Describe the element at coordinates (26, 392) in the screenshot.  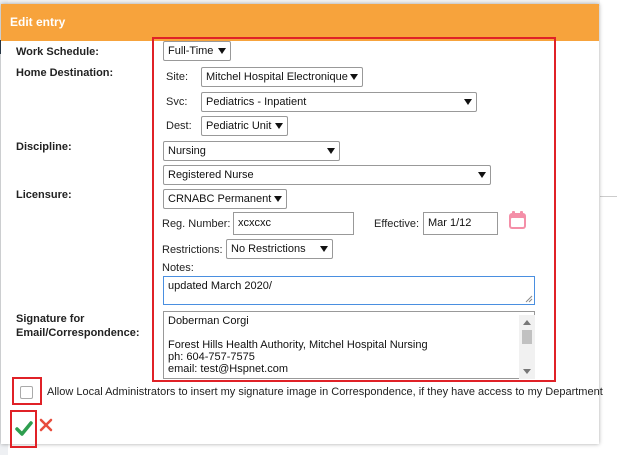
I see `allow-signature-checkbox` at that location.